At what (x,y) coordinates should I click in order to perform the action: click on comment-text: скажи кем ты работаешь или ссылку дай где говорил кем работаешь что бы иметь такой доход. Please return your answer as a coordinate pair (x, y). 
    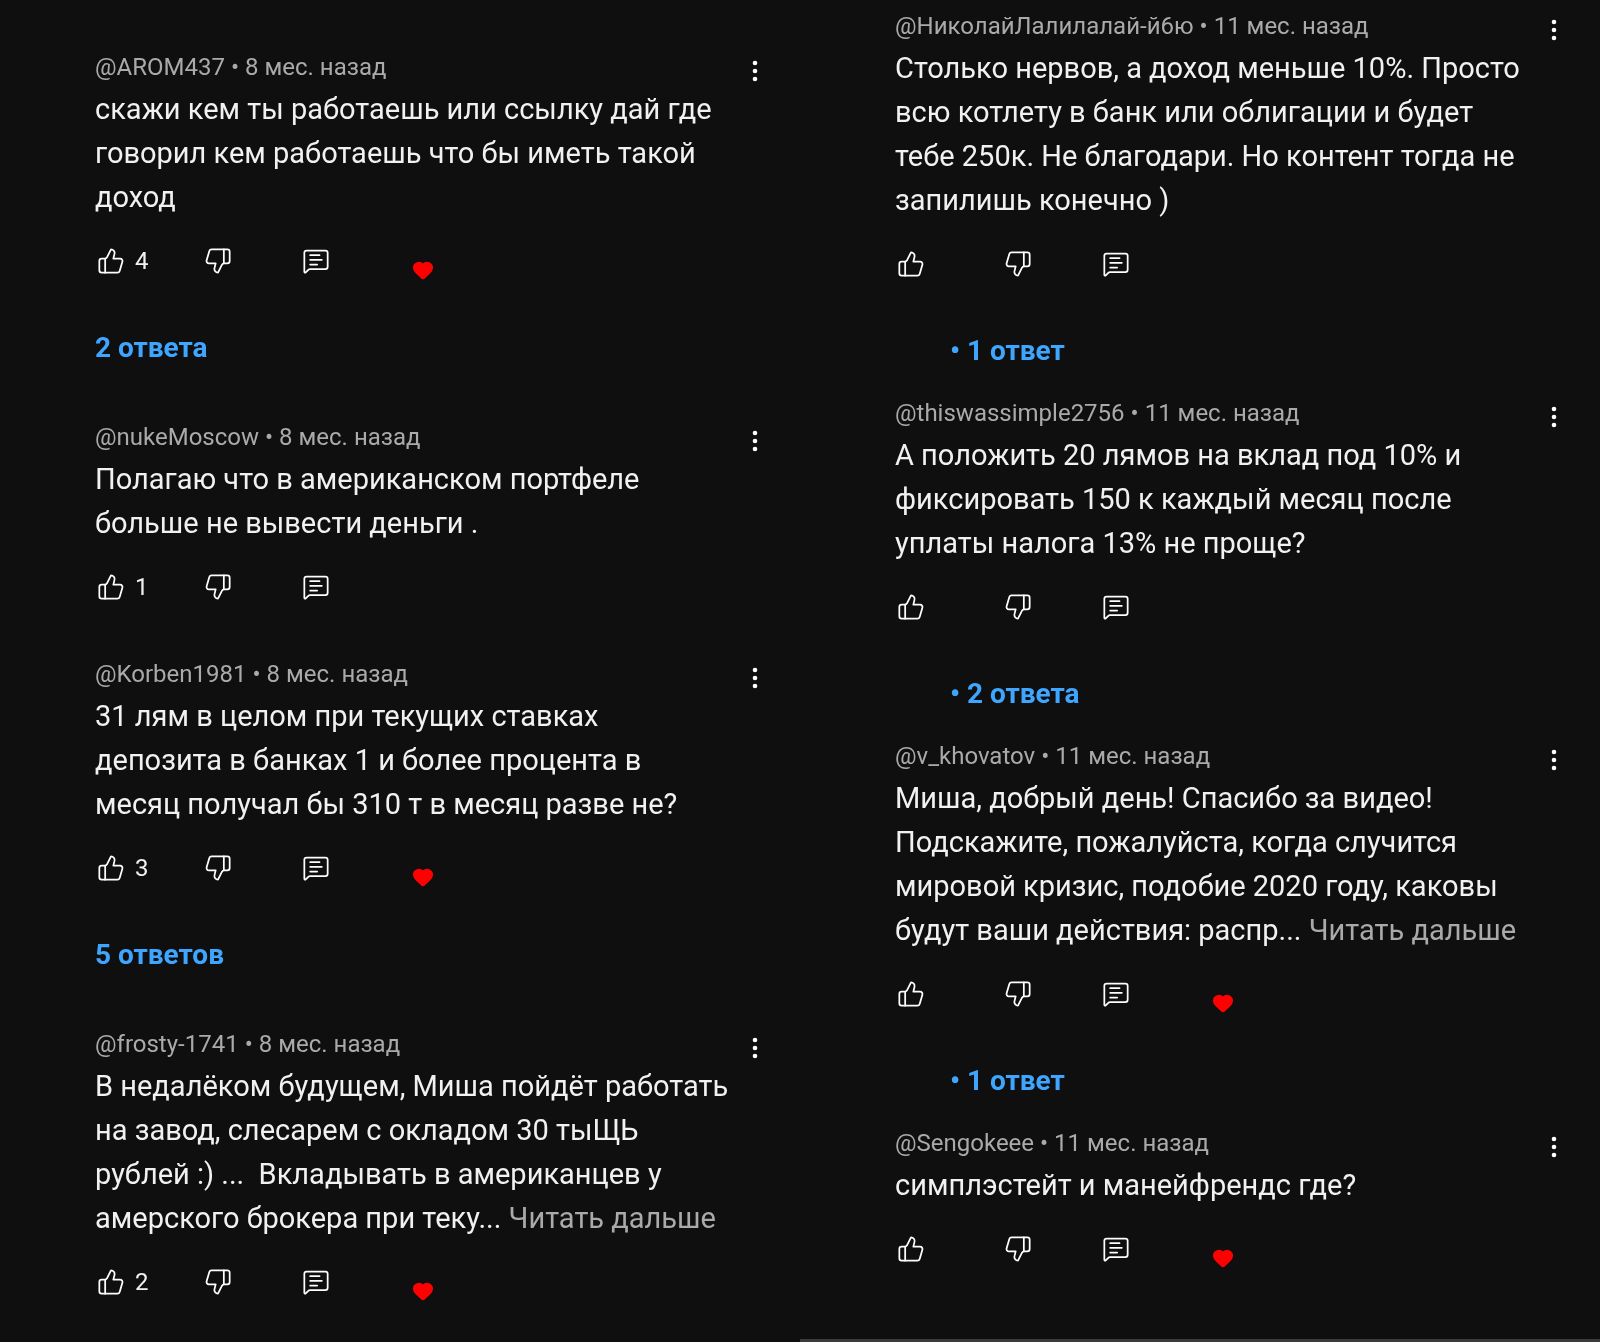
    Looking at the image, I should click on (404, 153).